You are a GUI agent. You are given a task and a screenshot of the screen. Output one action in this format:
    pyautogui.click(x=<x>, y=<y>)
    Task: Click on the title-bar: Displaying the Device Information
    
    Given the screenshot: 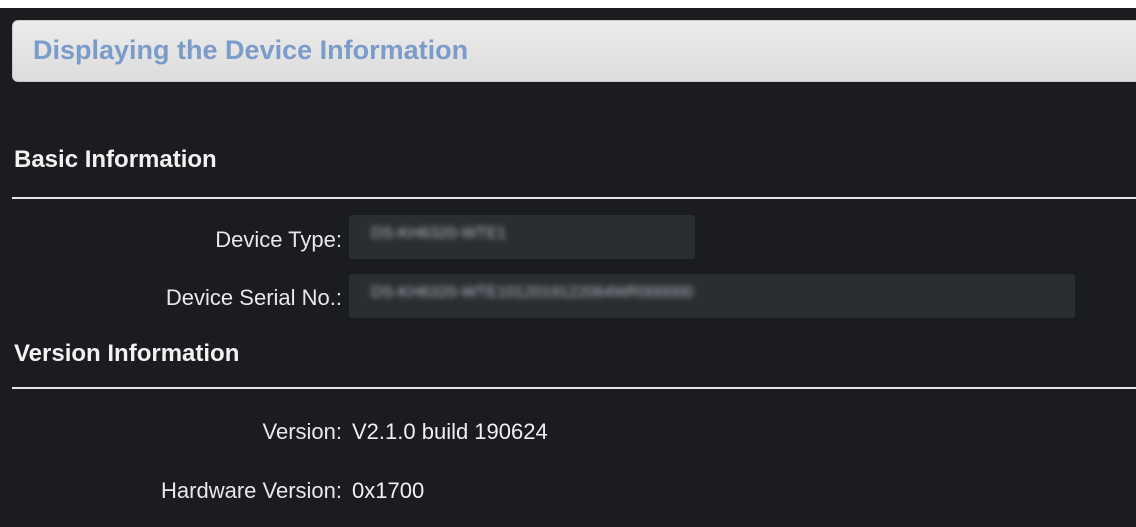 What is the action you would take?
    pyautogui.click(x=574, y=51)
    